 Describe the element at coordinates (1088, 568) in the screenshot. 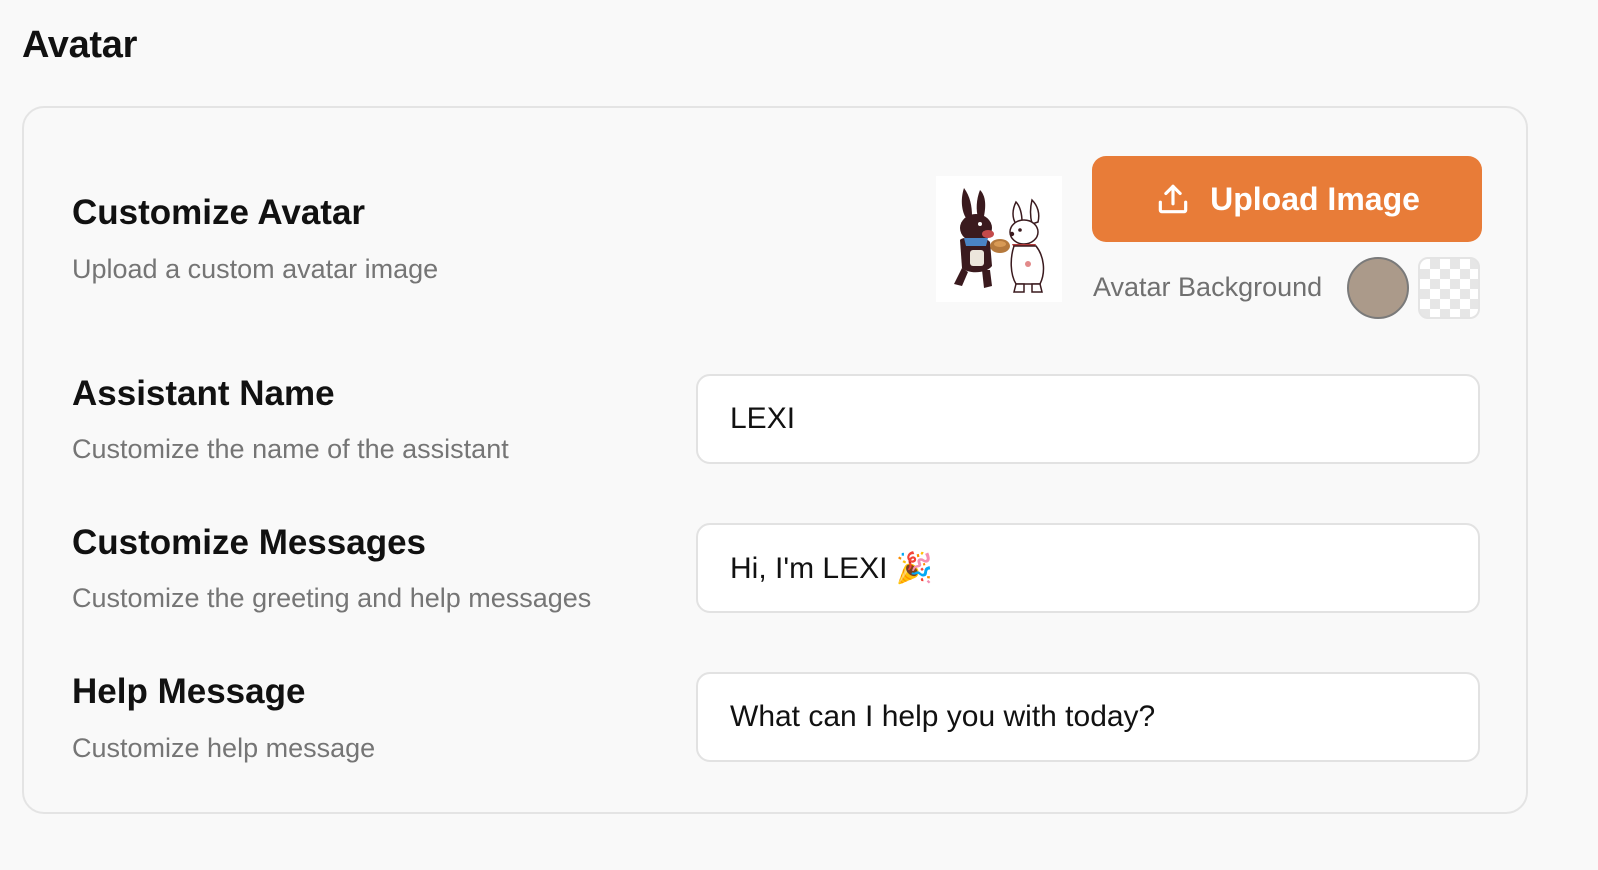

I see `greeting-message-input` at that location.